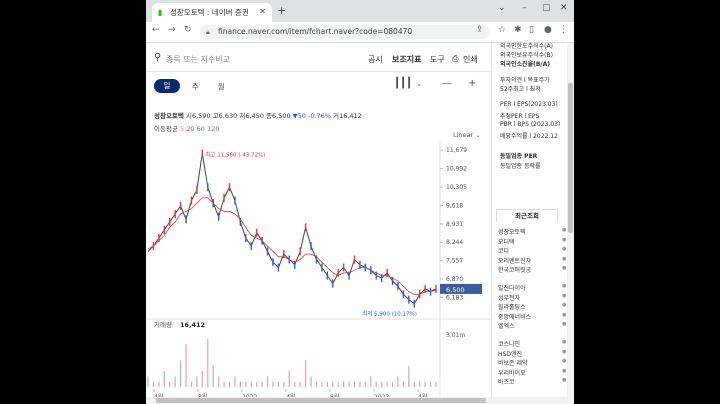 This screenshot has height=404, width=720. I want to click on scale-dropdown: Linear ⌄, so click(467, 135).